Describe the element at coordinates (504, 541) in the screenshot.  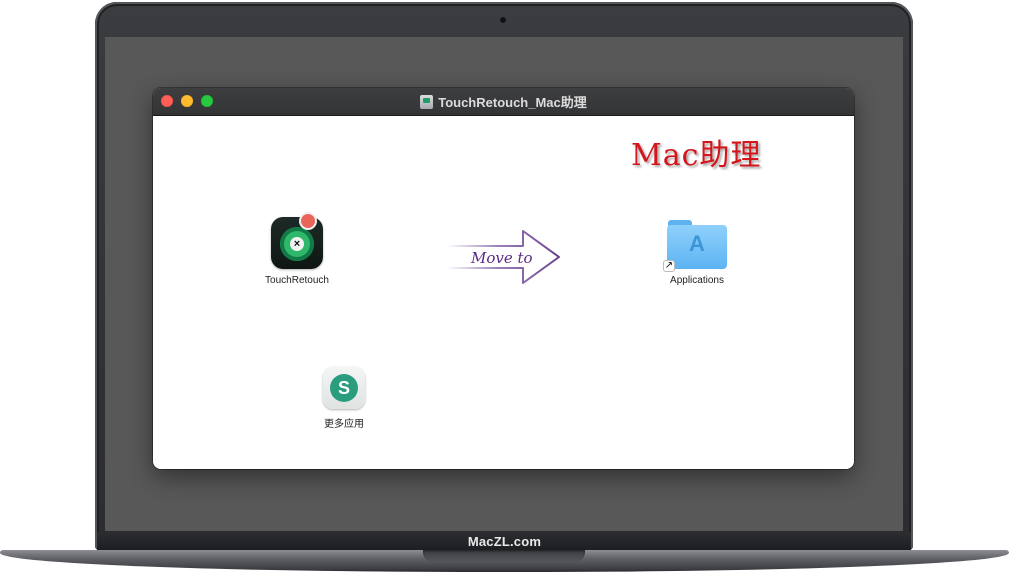
I see `laptop-brand-label: MacZL.com` at that location.